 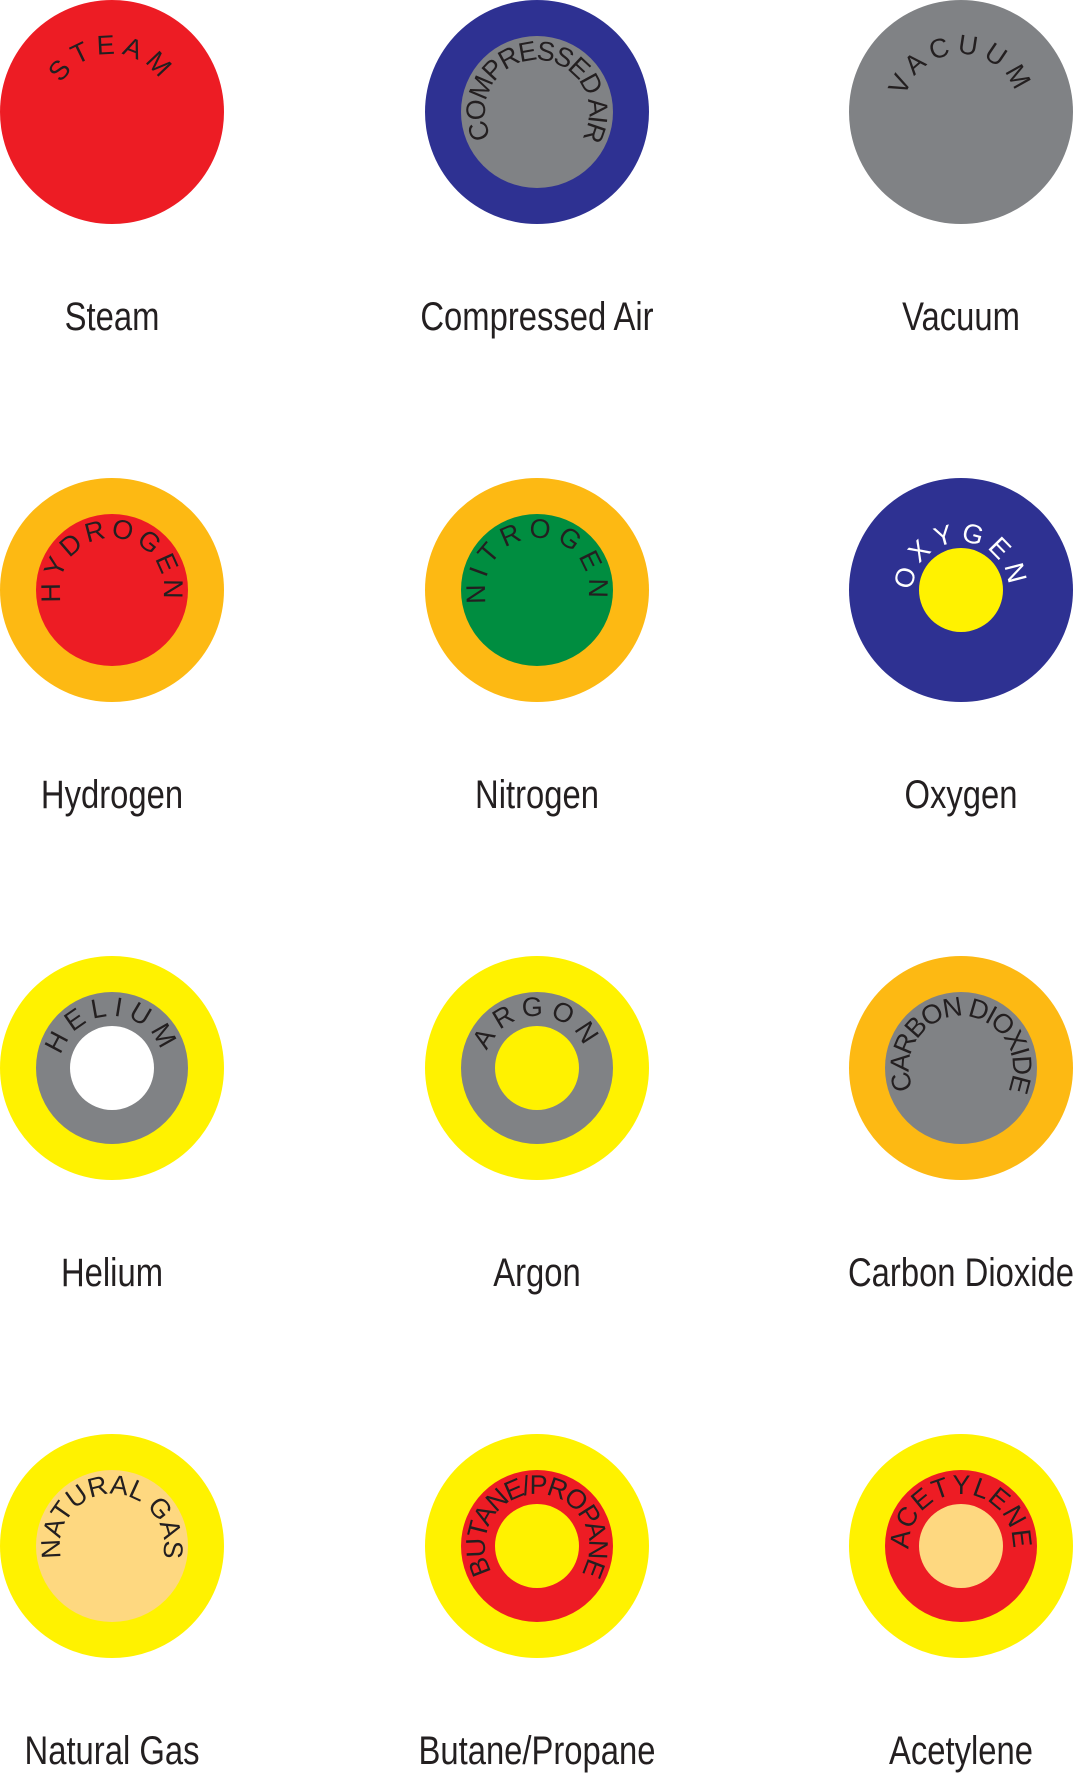 What do you see at coordinates (961, 647) in the screenshot?
I see `marker-oxygen: OXYGENOxygen` at bounding box center [961, 647].